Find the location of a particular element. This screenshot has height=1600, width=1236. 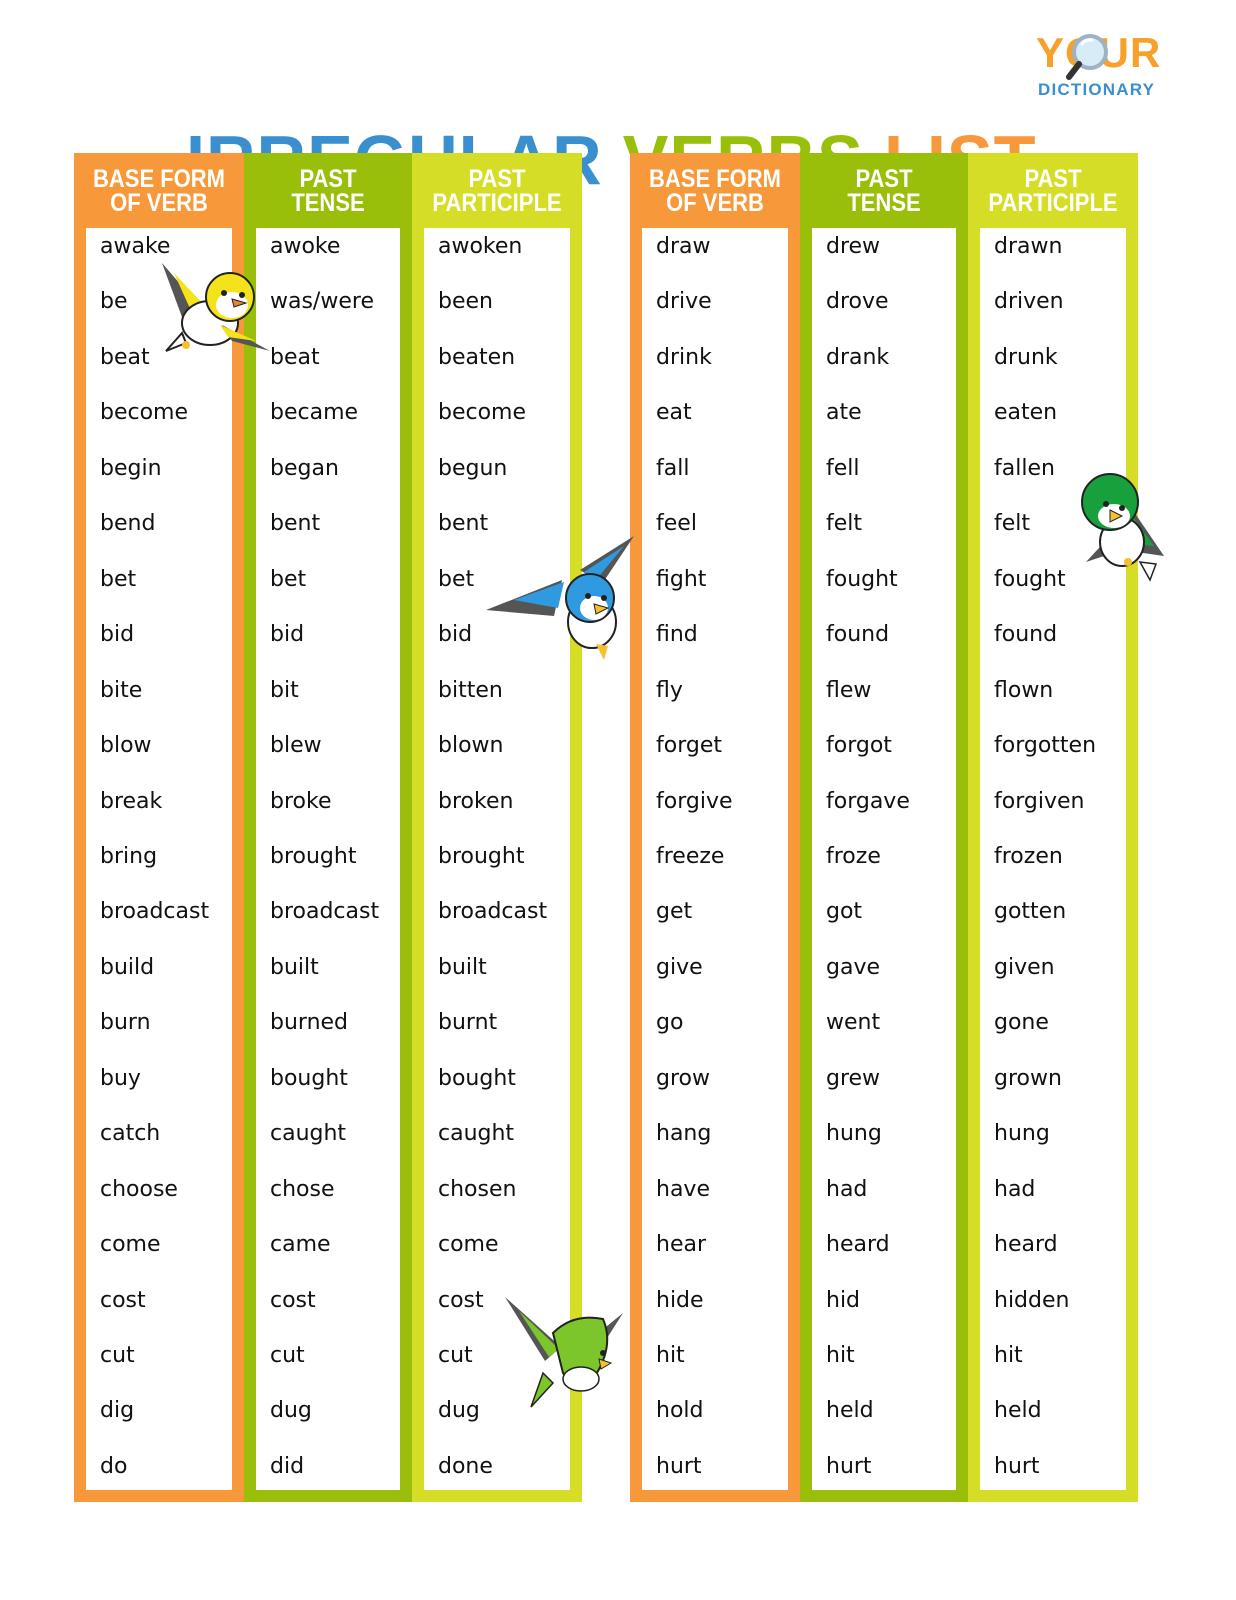

verb-cell-past: drove is located at coordinates (857, 302).